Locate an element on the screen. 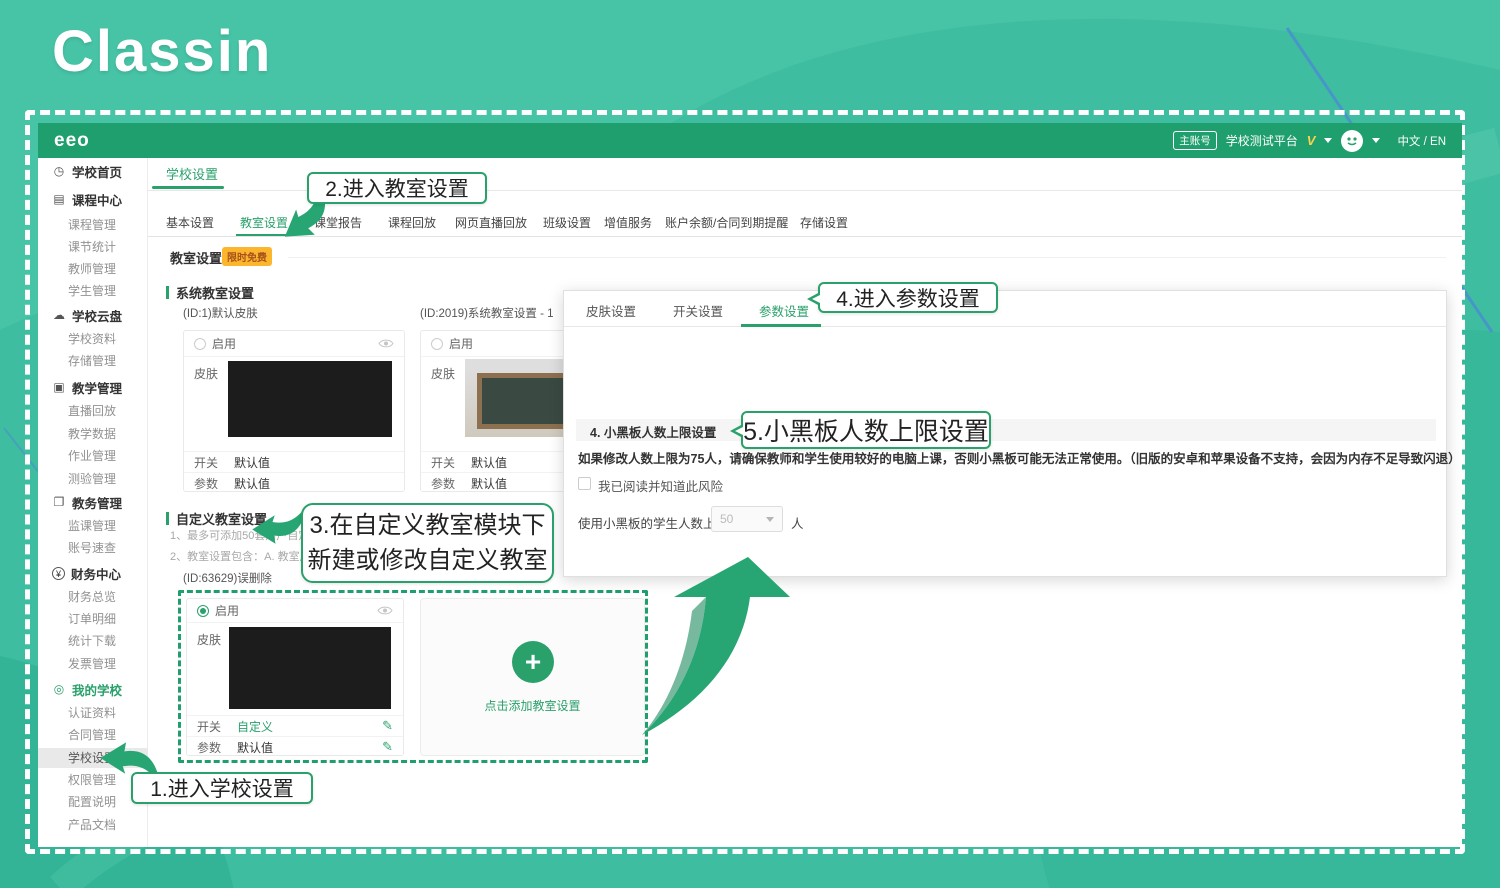 The width and height of the screenshot is (1500, 888). callout-text: 5.小黑板人数上限设置 is located at coordinates (866, 432).